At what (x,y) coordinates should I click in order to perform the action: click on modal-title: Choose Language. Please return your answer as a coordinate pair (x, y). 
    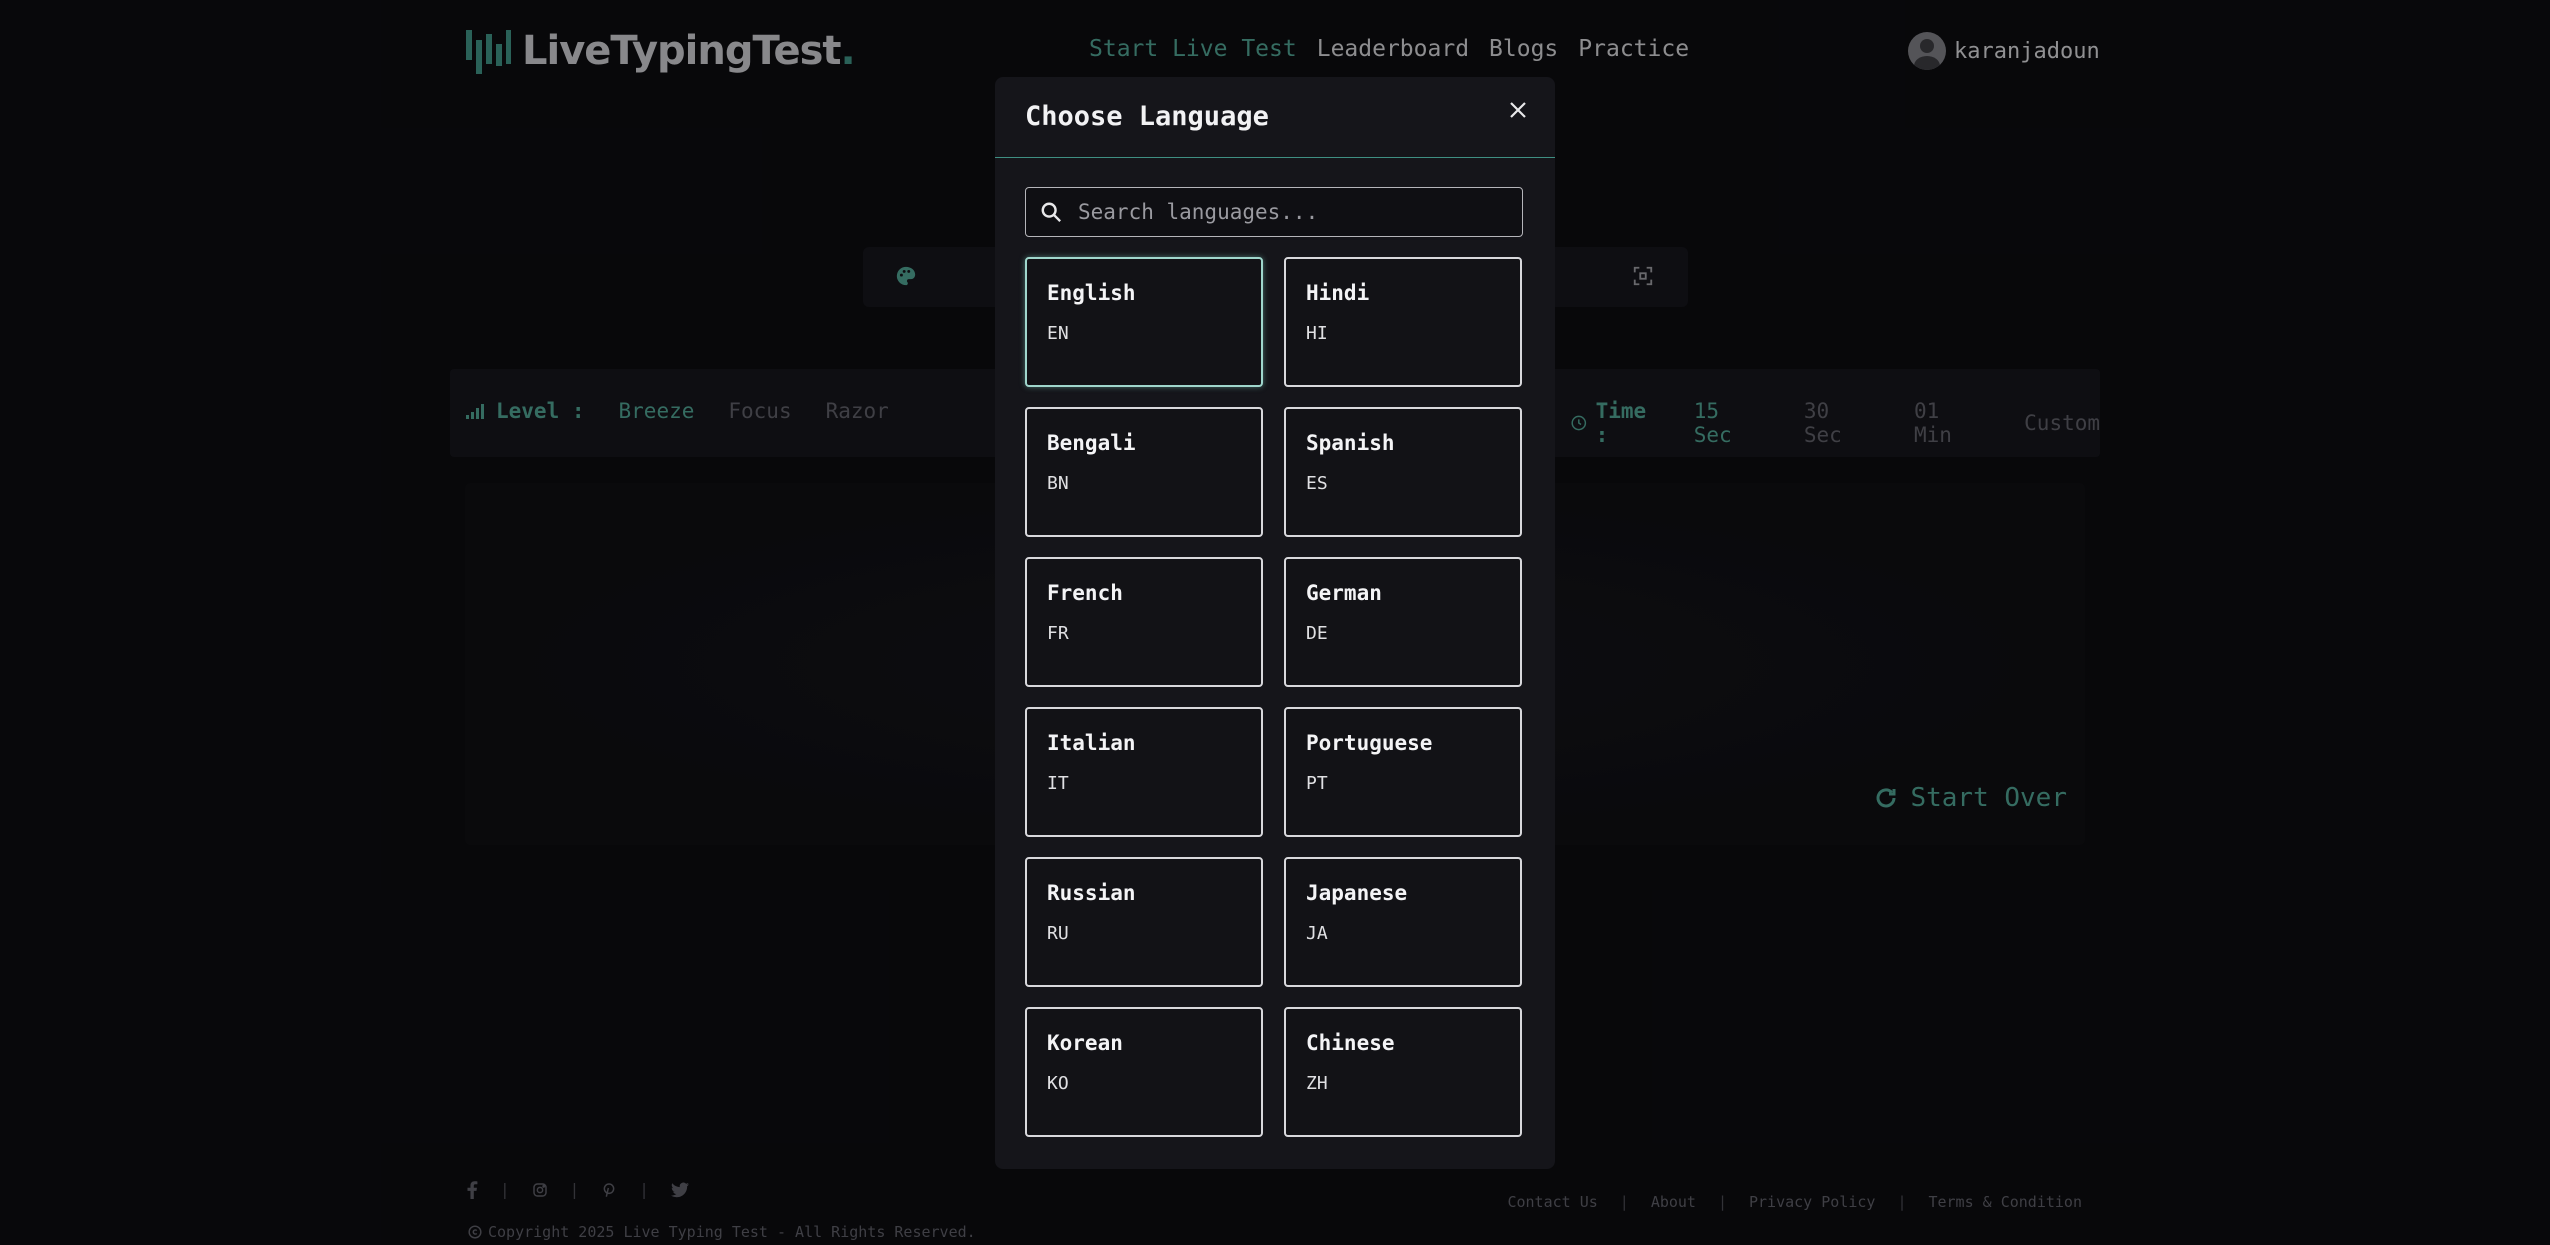
    Looking at the image, I should click on (1147, 116).